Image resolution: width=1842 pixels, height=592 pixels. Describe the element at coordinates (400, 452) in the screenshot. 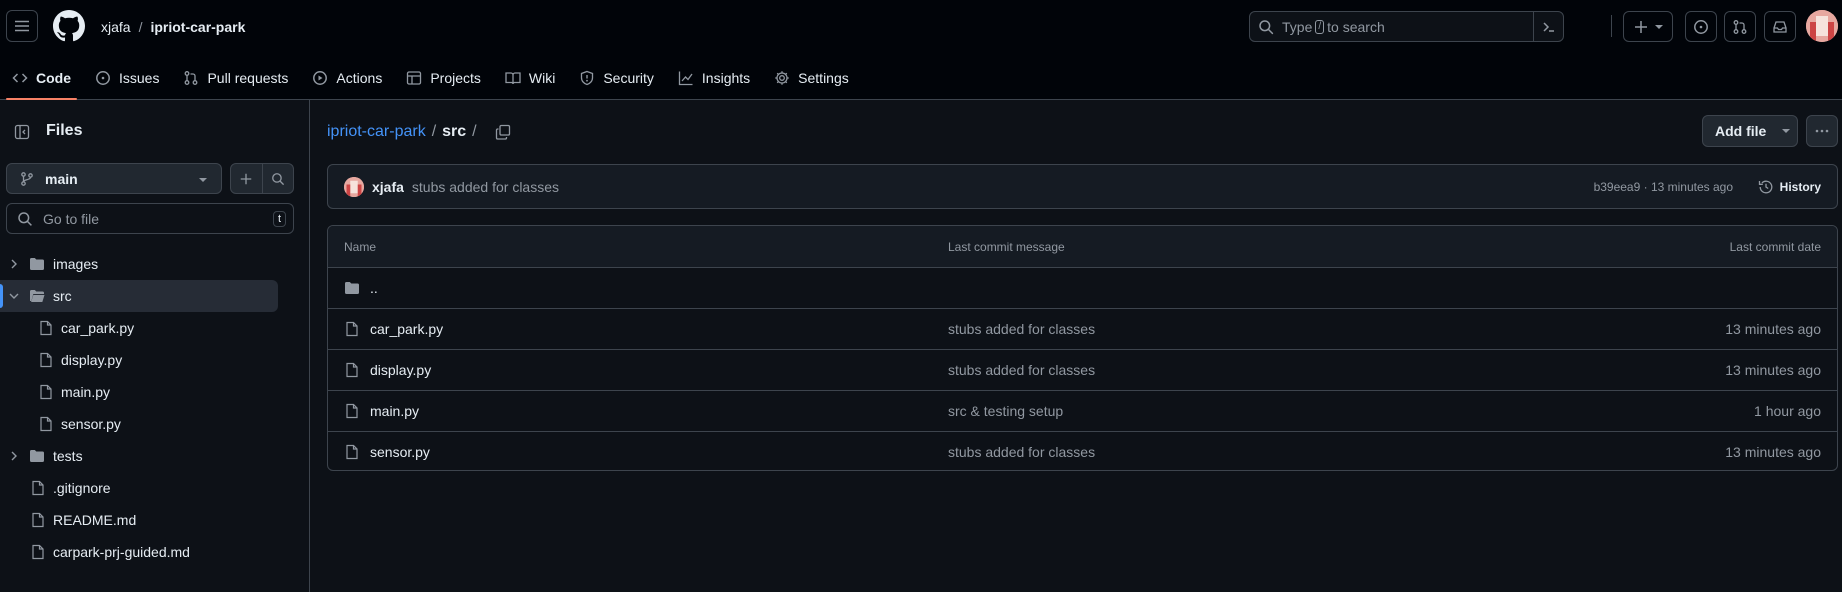

I see `file-name-link: sensor.py` at that location.